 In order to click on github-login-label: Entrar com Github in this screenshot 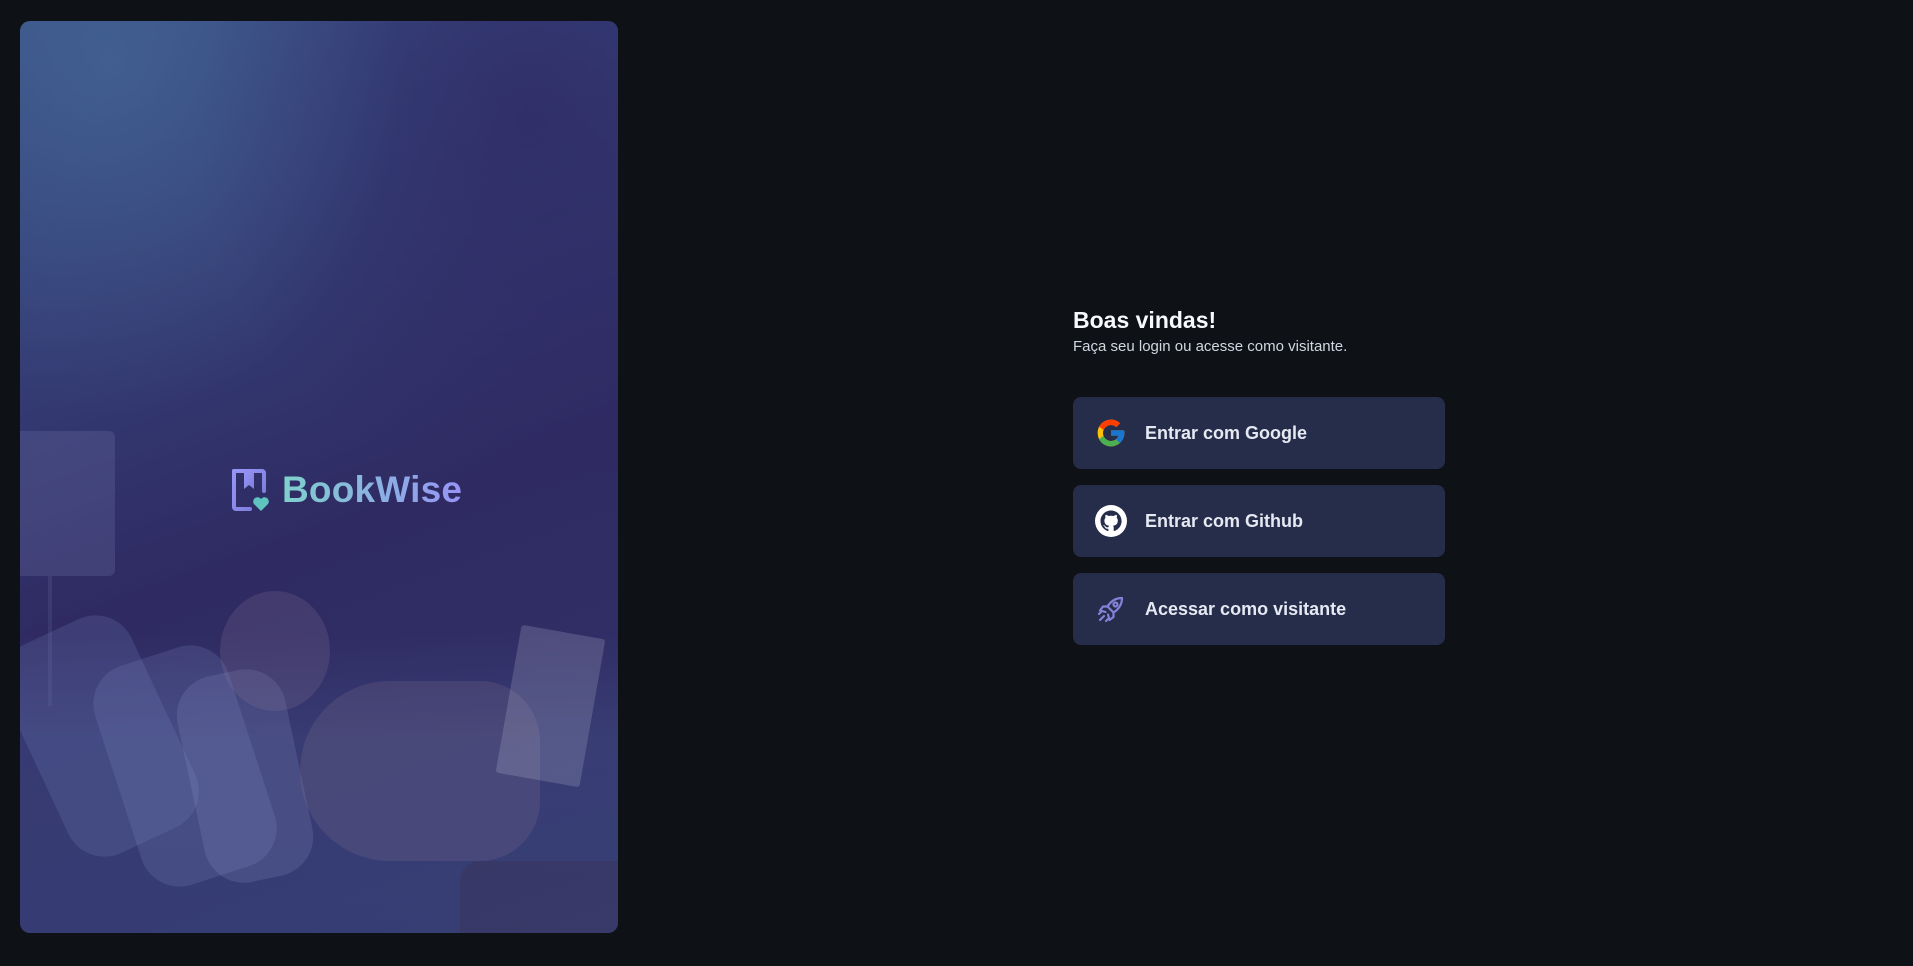, I will do `click(1224, 520)`.